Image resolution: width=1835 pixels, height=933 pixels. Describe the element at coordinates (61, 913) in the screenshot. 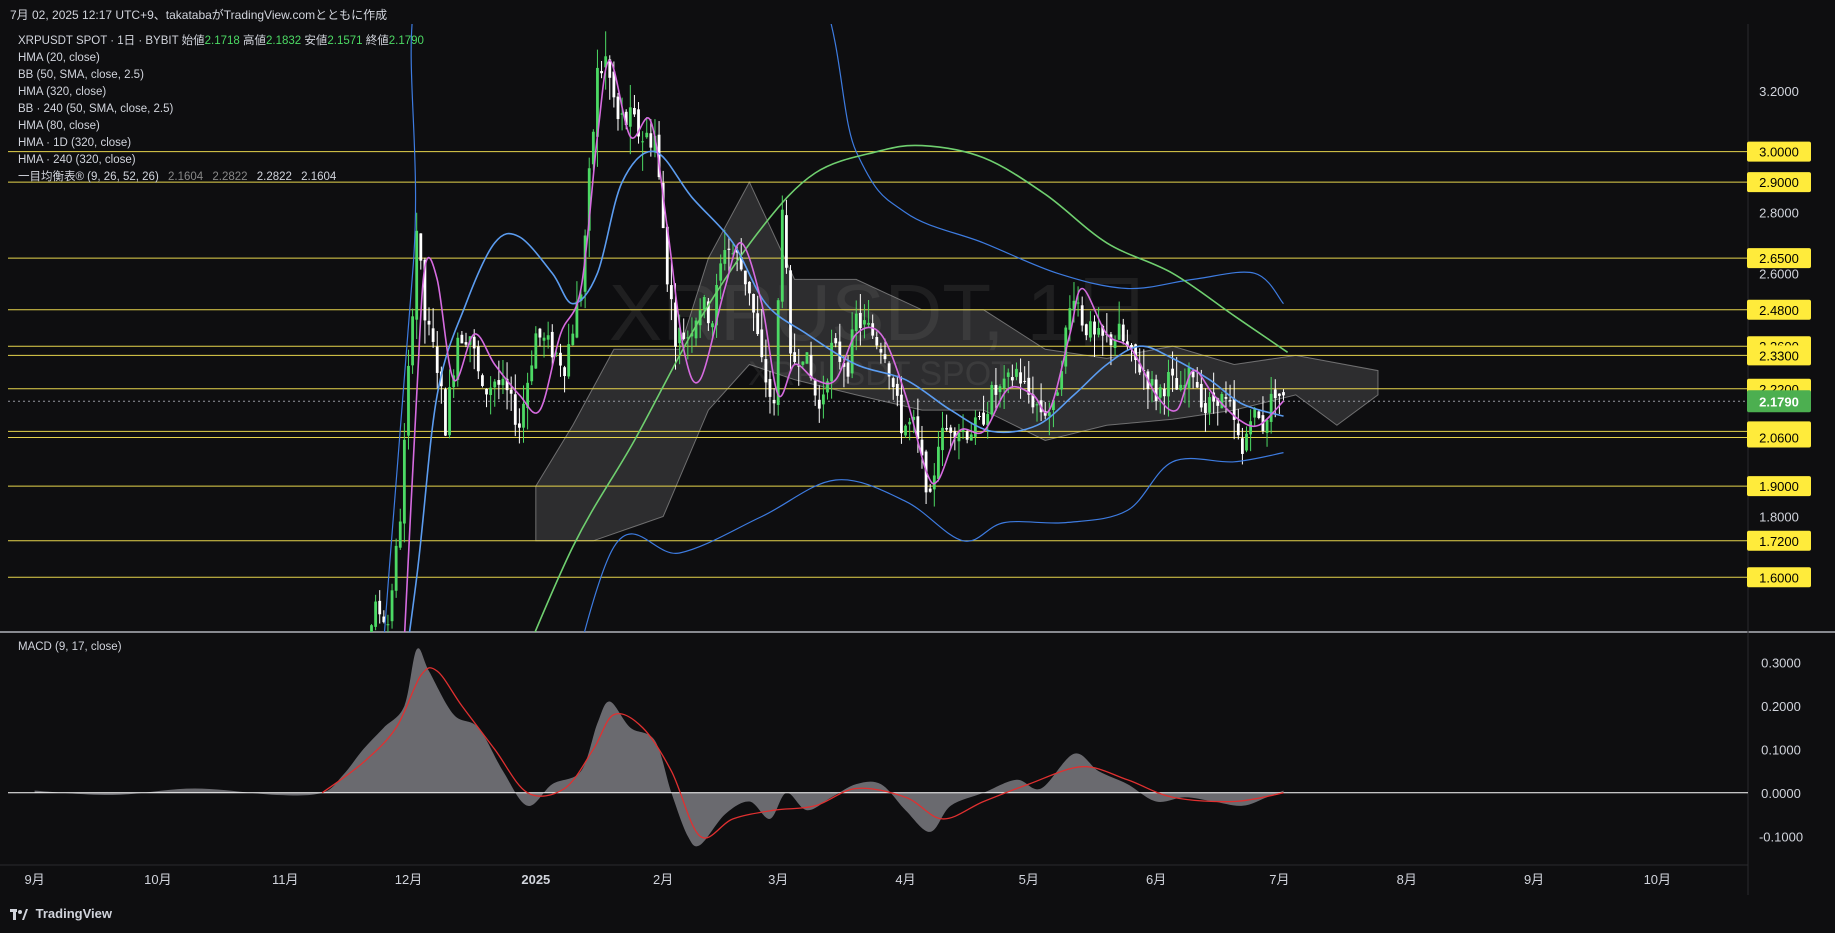

I see `tradingview-logo: TradingView` at that location.